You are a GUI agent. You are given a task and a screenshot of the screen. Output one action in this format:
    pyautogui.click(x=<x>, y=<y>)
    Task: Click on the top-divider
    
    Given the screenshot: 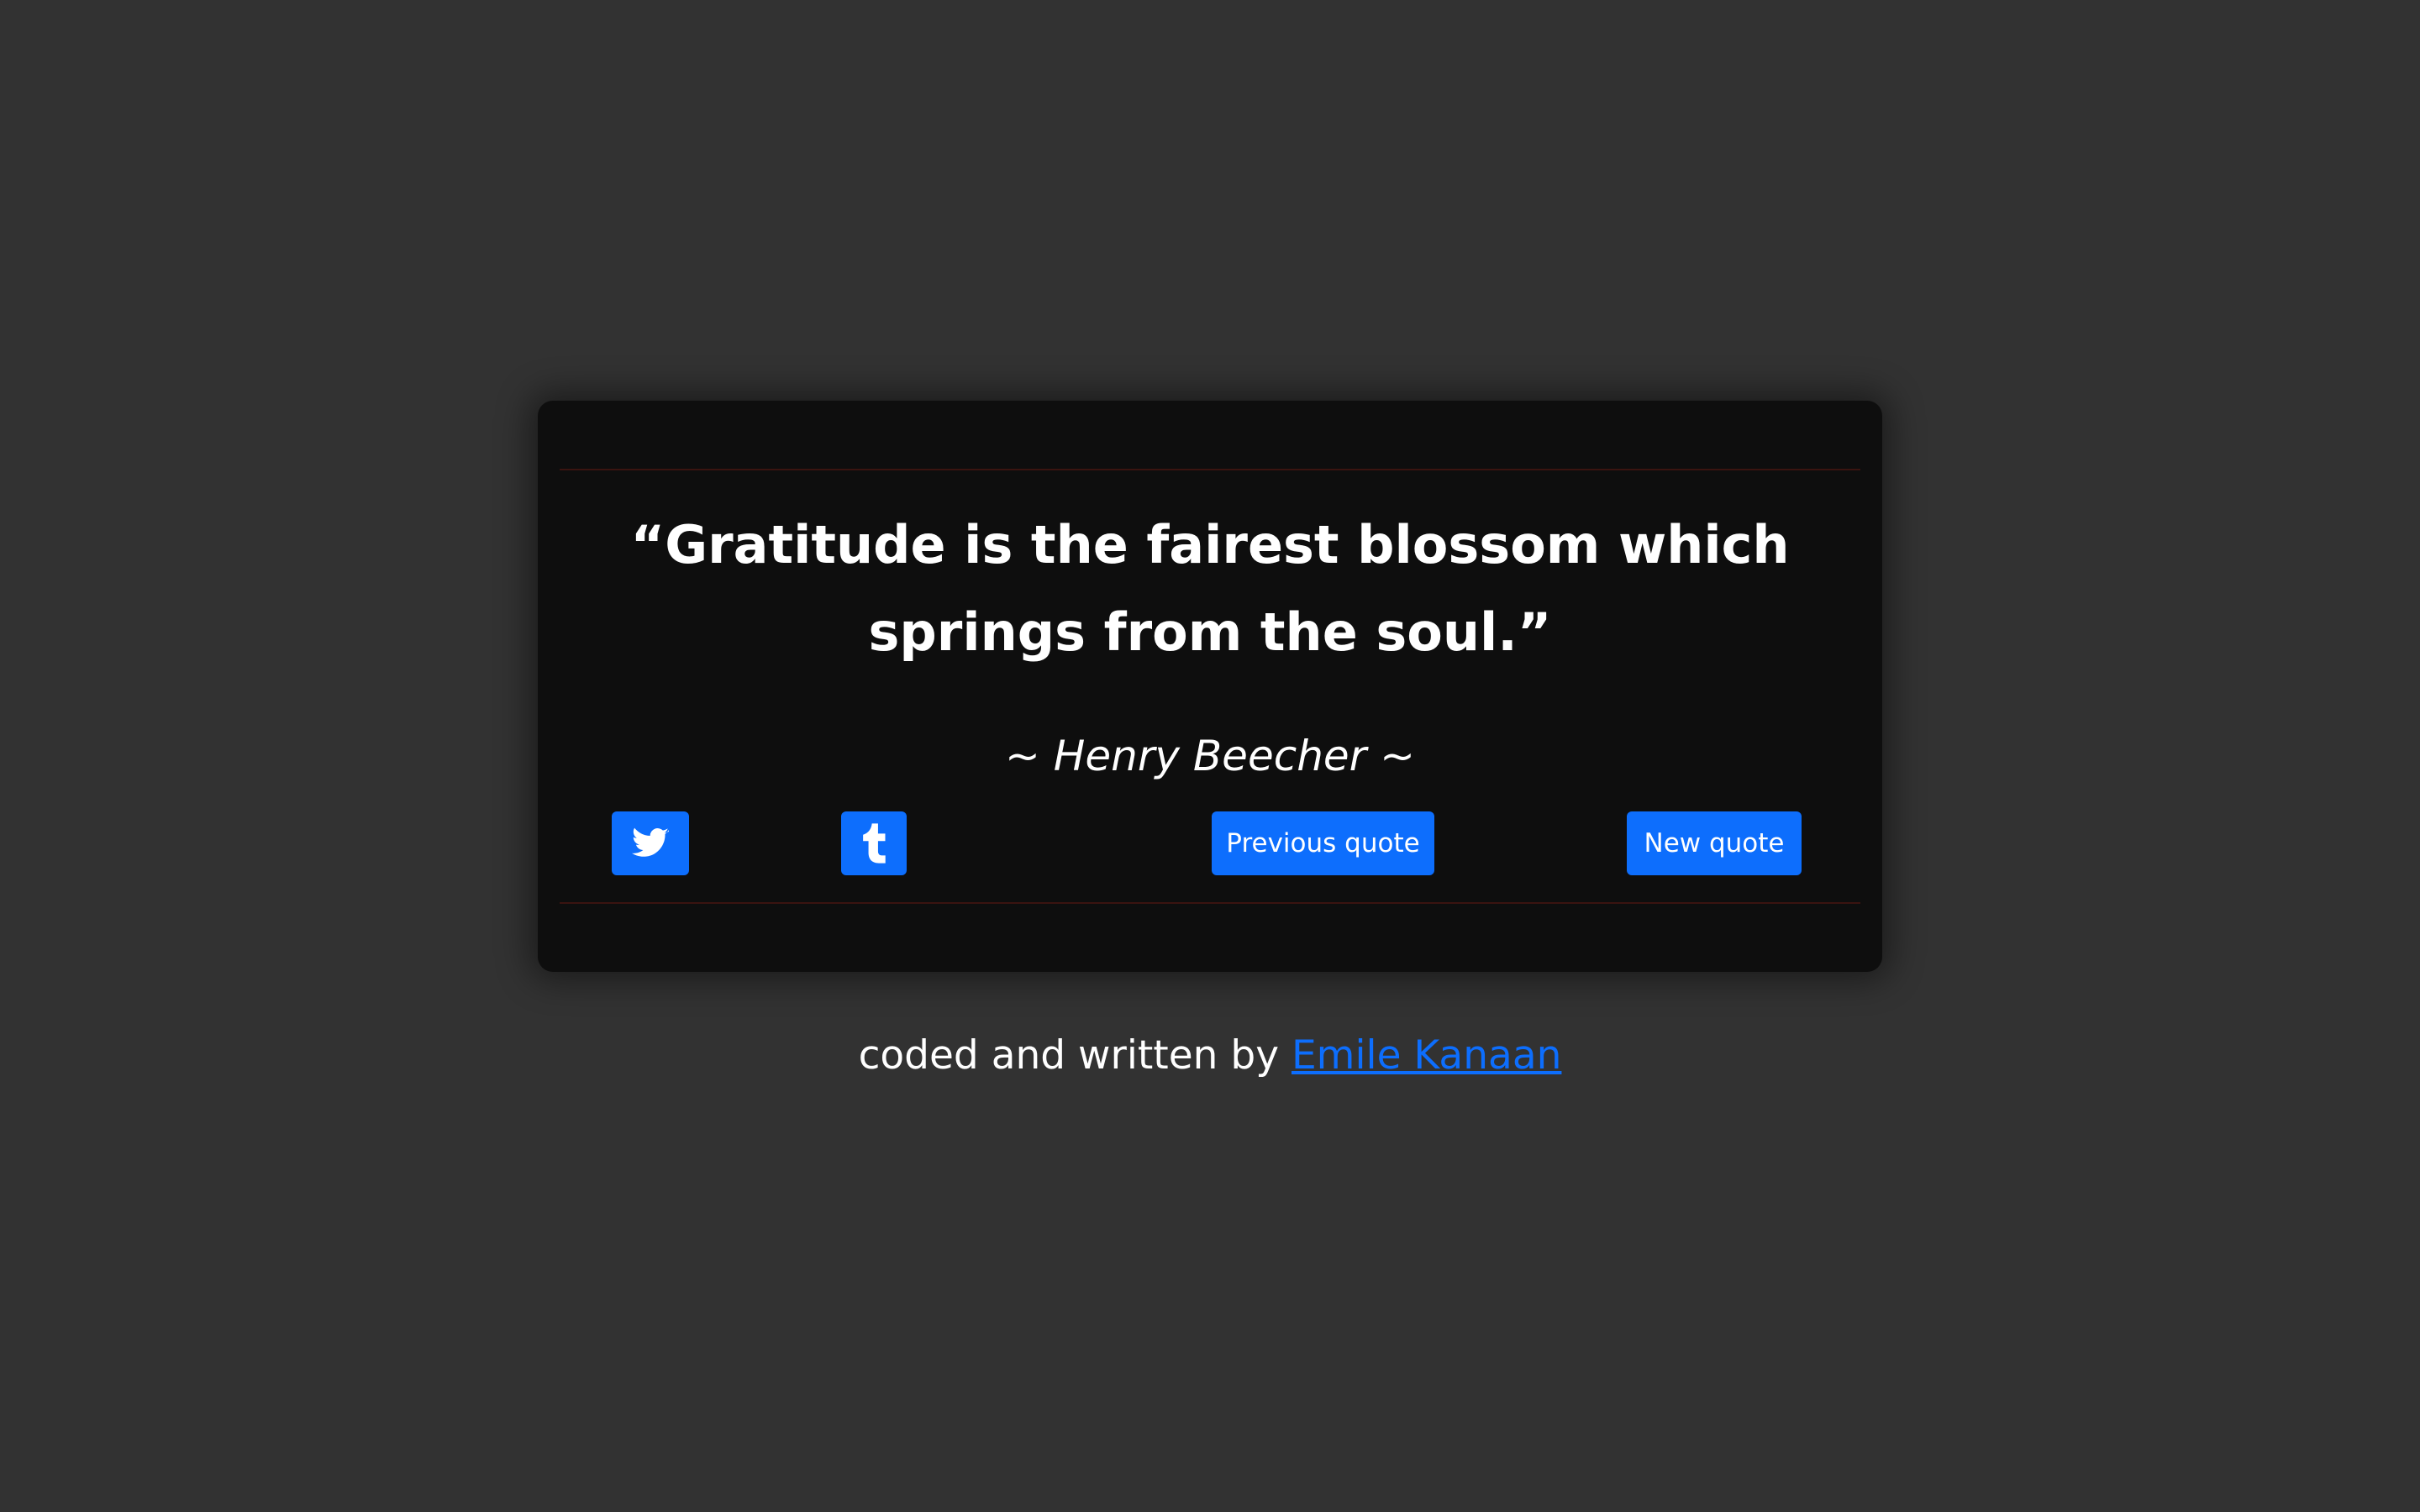 What is the action you would take?
    pyautogui.click(x=1210, y=469)
    